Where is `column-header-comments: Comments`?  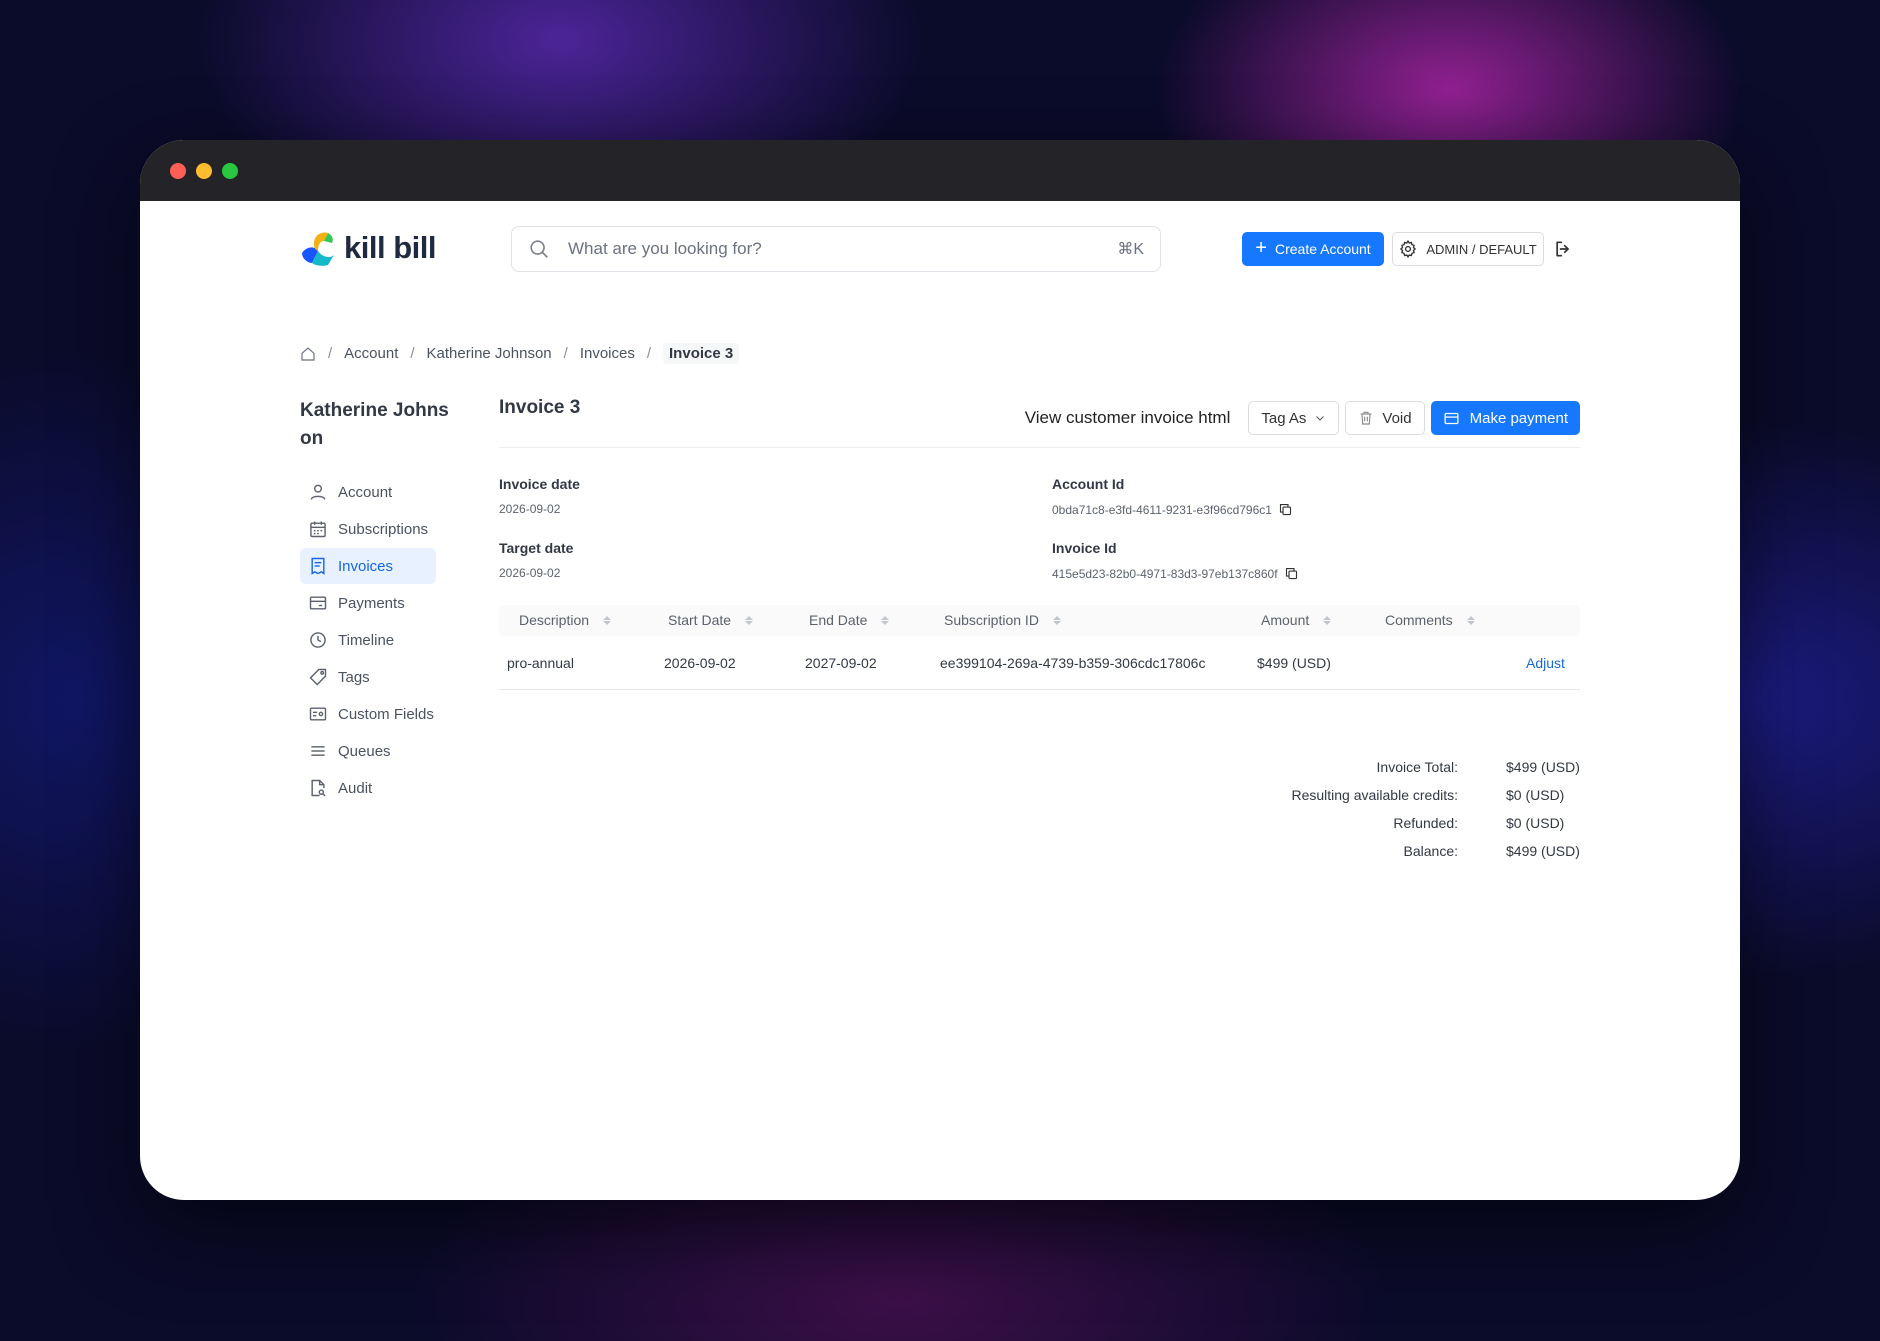
column-header-comments: Comments is located at coordinates (1430, 620).